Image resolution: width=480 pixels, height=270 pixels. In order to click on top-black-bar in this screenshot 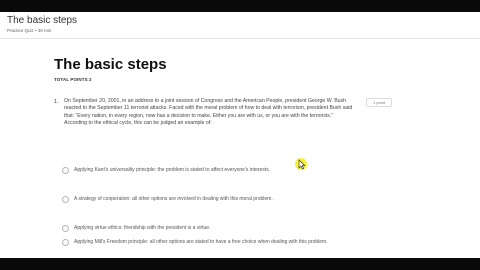, I will do `click(240, 6)`.